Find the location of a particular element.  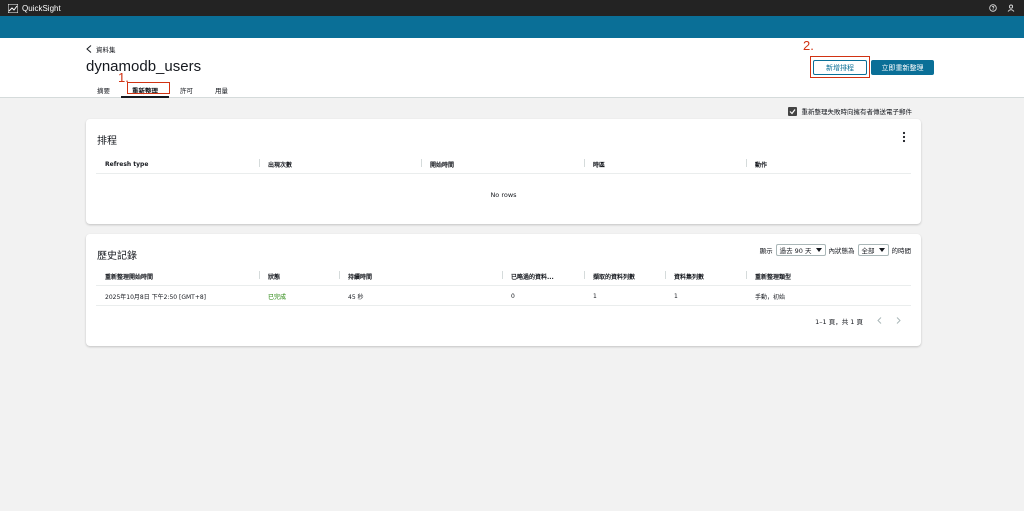

column-header: 擷取的資料列數 is located at coordinates (624, 276).